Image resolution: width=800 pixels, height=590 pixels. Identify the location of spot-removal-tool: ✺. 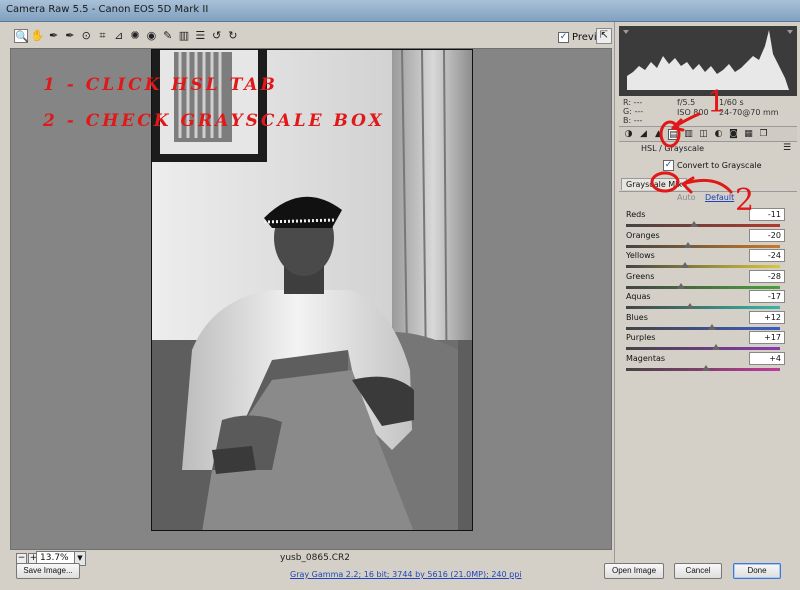
(135, 36).